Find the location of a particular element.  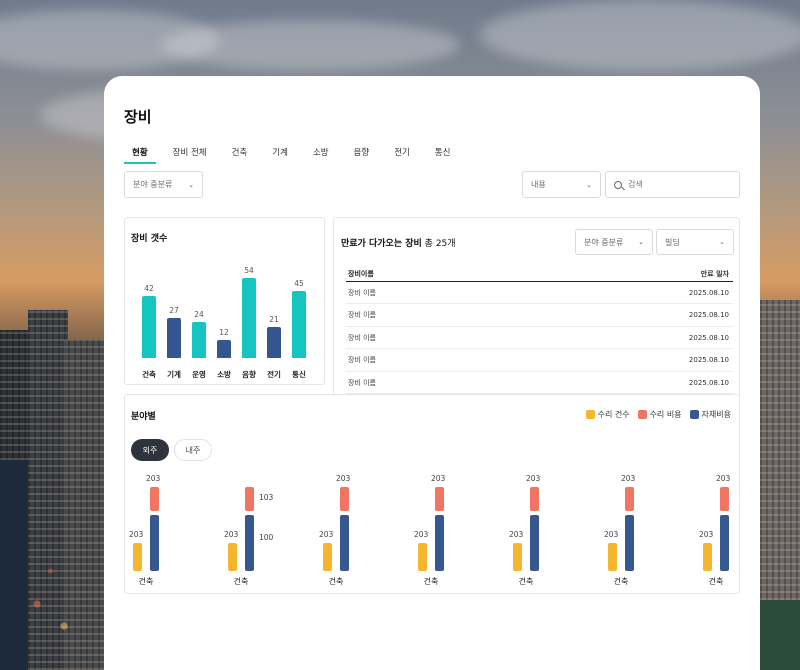

expiring-title: 만료가 다가오는 장비 총 25개 is located at coordinates (398, 242).